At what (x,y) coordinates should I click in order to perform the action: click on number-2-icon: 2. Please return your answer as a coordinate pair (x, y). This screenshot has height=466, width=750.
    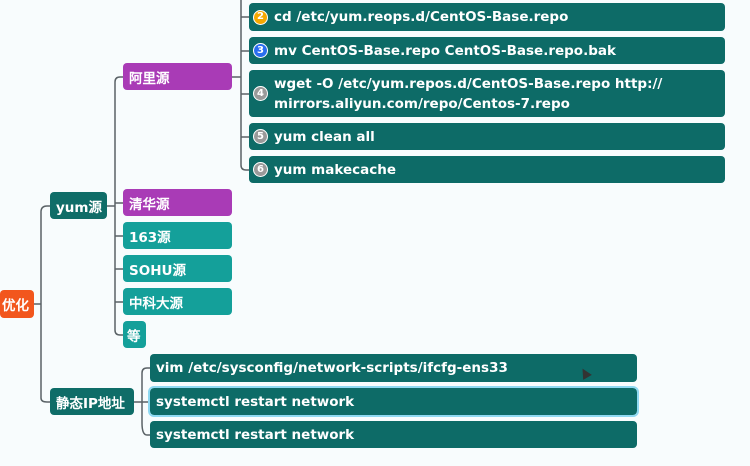
    Looking at the image, I should click on (260, 17).